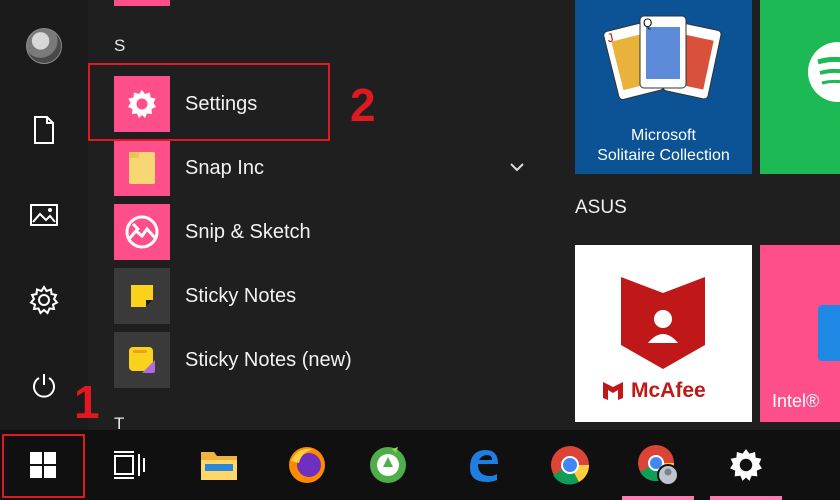  I want to click on taskbar-coccoc, so click(388, 465).